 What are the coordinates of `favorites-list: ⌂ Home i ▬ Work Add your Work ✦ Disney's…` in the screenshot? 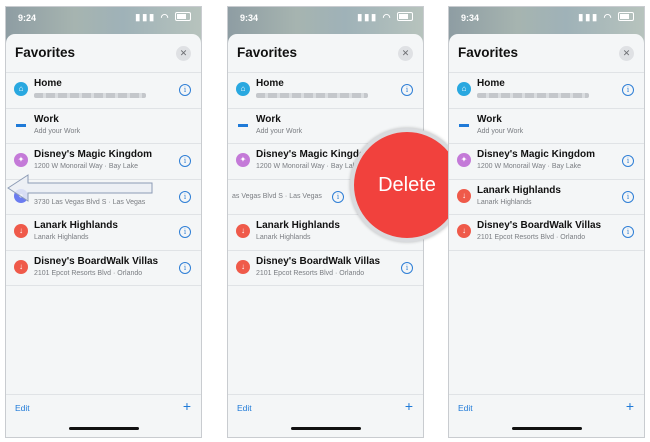 It's located at (546, 161).